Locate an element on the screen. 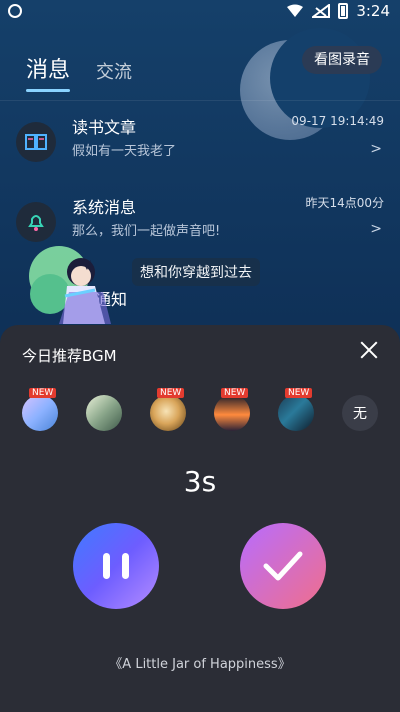 This screenshot has height=712, width=400. bgm-thumb-4: NEW is located at coordinates (232, 409).